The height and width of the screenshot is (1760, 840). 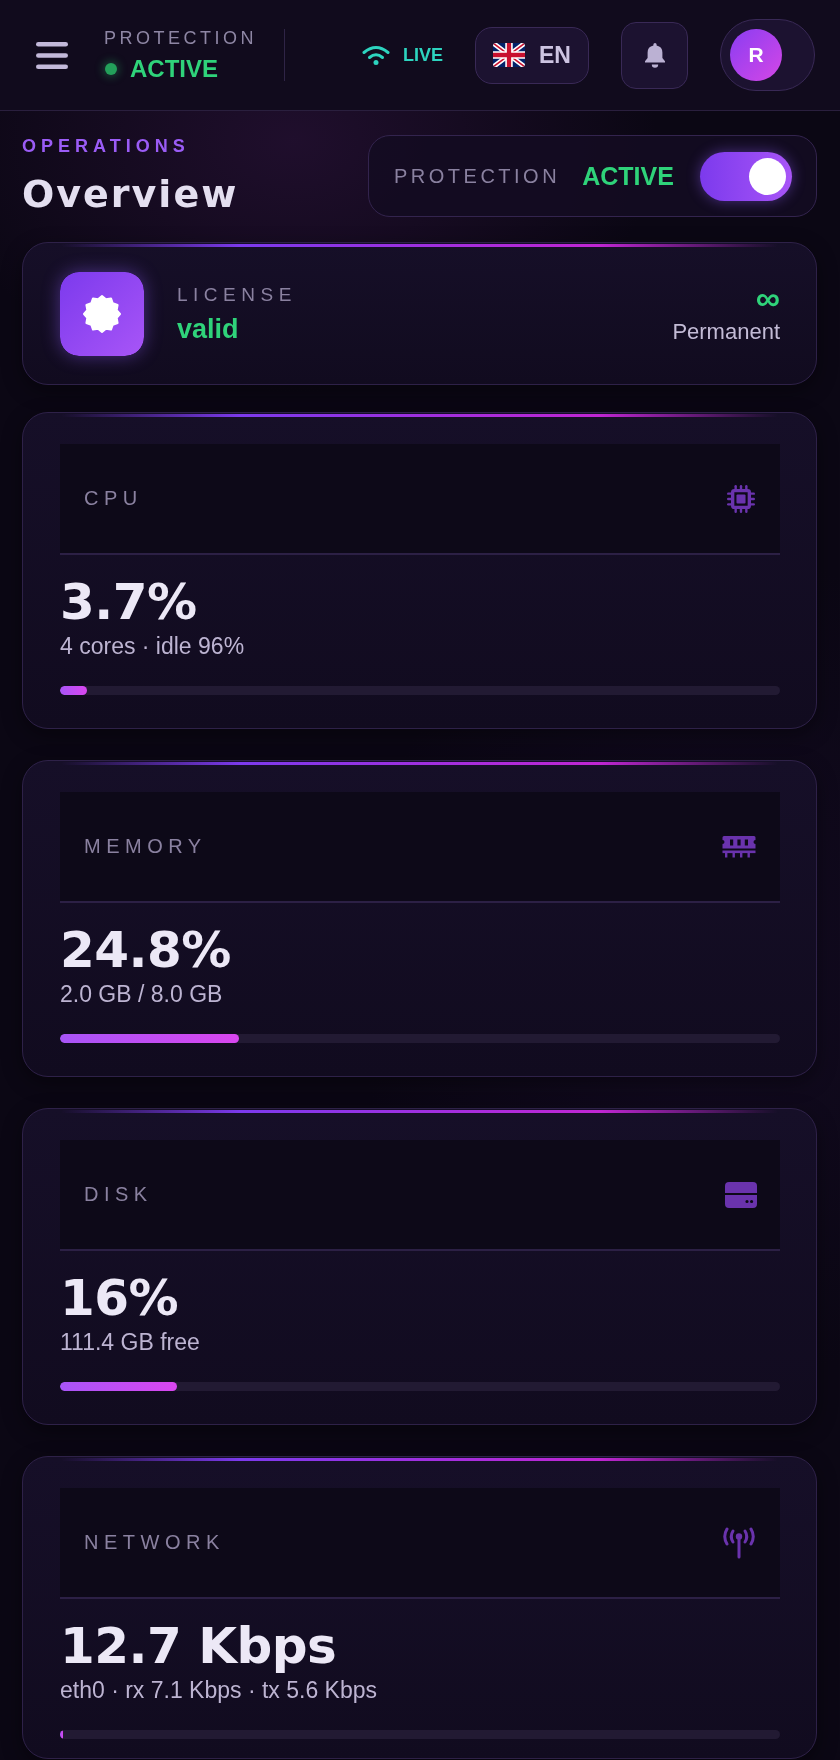 I want to click on license-status: valid, so click(x=208, y=328).